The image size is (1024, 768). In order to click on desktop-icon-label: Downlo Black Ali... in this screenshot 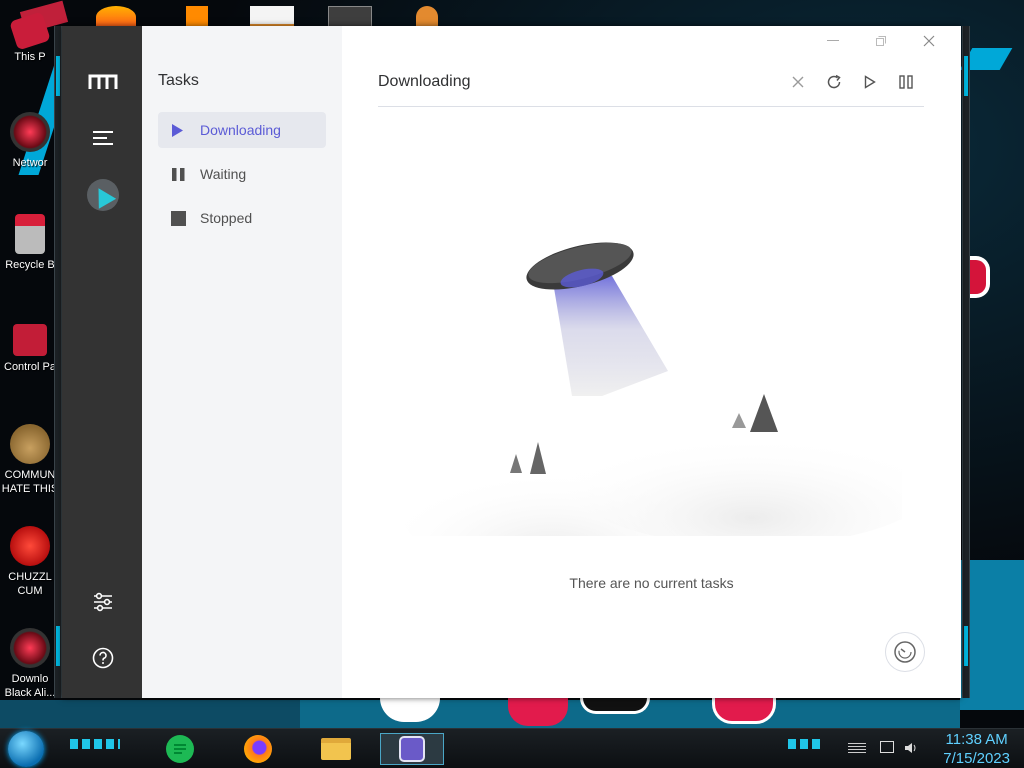, I will do `click(30, 686)`.